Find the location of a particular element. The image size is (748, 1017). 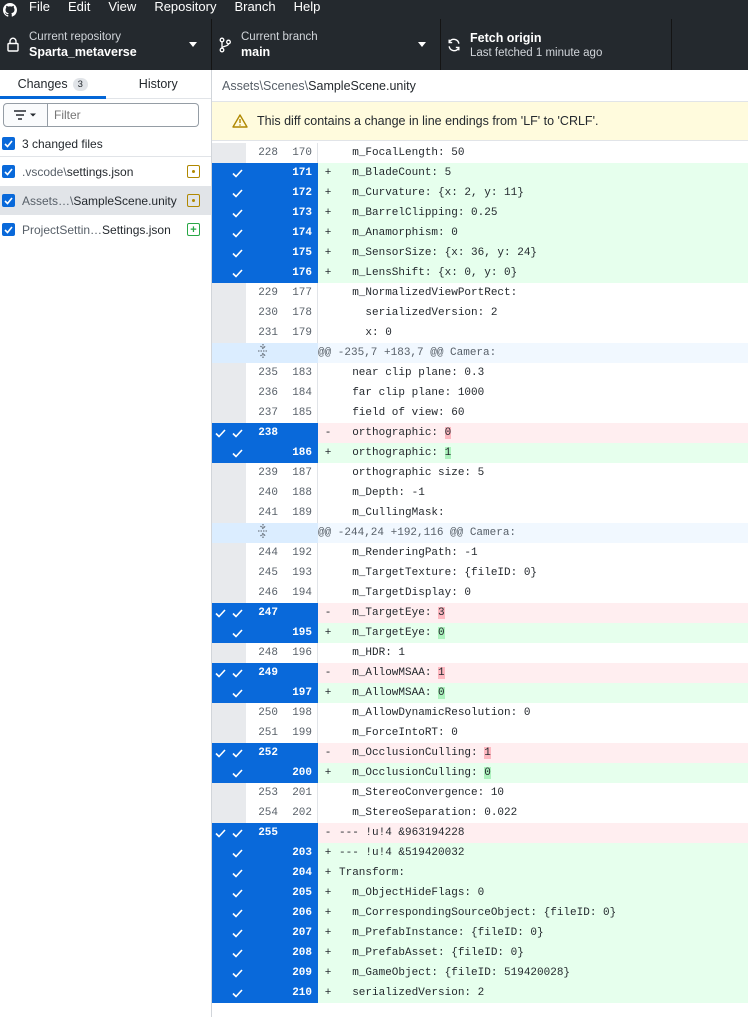

file-item: .vscode\settings.json is located at coordinates (105, 171).